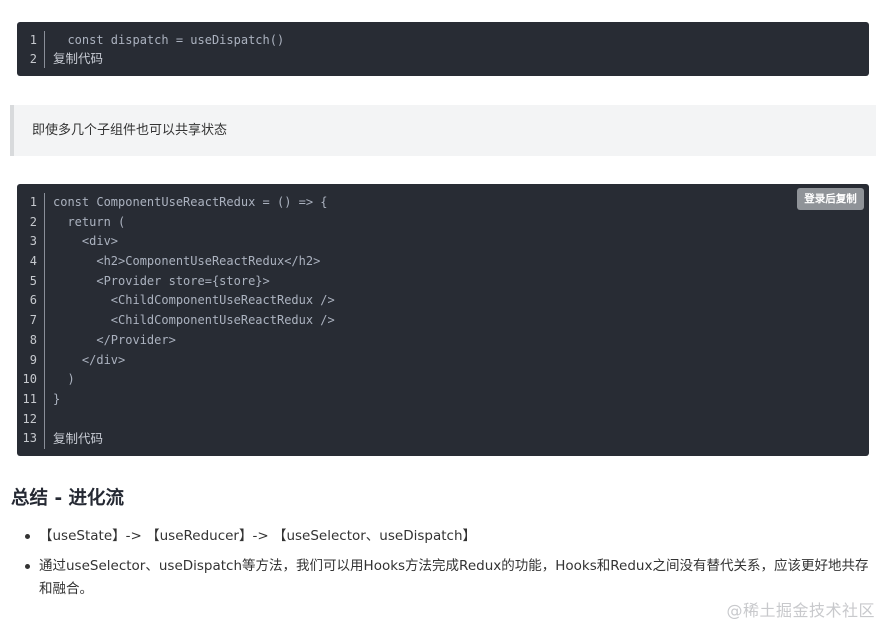 Image resolution: width=894 pixels, height=638 pixels. What do you see at coordinates (443, 301) in the screenshot?
I see `code-line: 6 <ChildComponentUseReactRedux />` at bounding box center [443, 301].